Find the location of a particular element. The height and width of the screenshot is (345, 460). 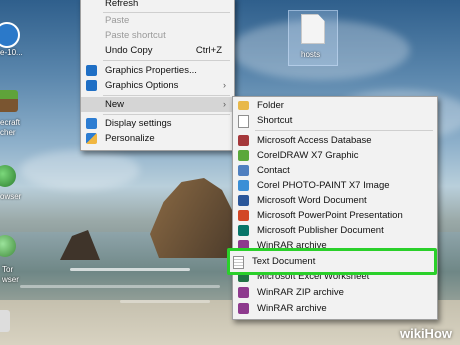

submenu-item-folder: Folder is located at coordinates (335, 105).